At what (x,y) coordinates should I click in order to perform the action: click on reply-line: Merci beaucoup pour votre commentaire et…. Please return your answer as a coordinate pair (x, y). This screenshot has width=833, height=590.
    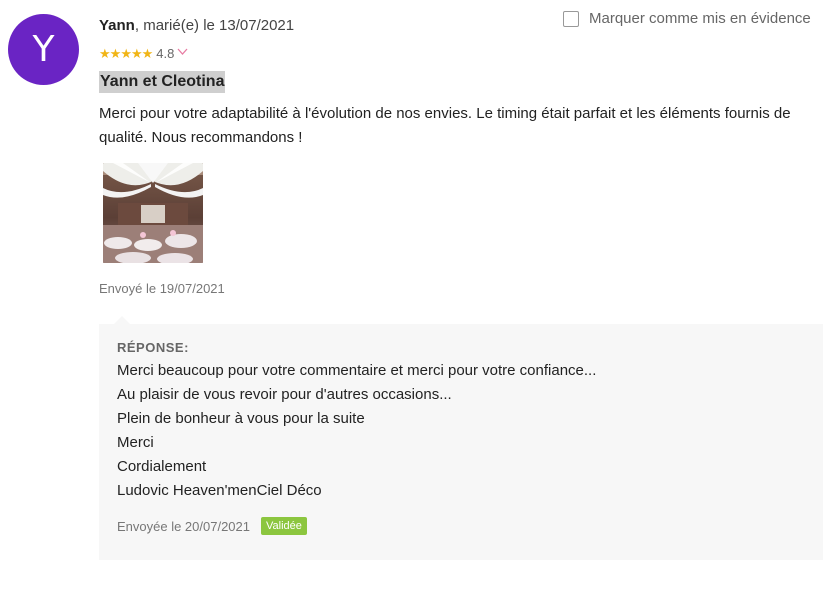
    Looking at the image, I should click on (357, 370).